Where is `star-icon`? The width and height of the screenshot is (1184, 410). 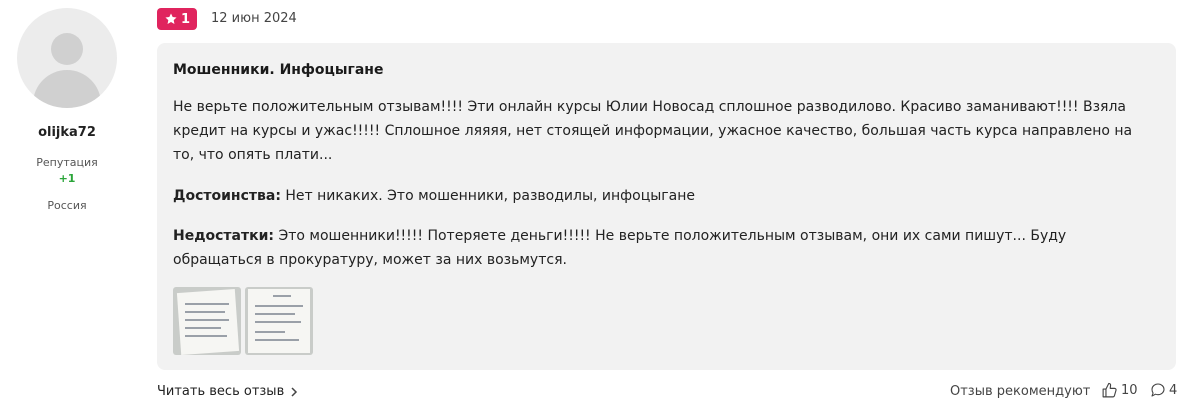 star-icon is located at coordinates (171, 18).